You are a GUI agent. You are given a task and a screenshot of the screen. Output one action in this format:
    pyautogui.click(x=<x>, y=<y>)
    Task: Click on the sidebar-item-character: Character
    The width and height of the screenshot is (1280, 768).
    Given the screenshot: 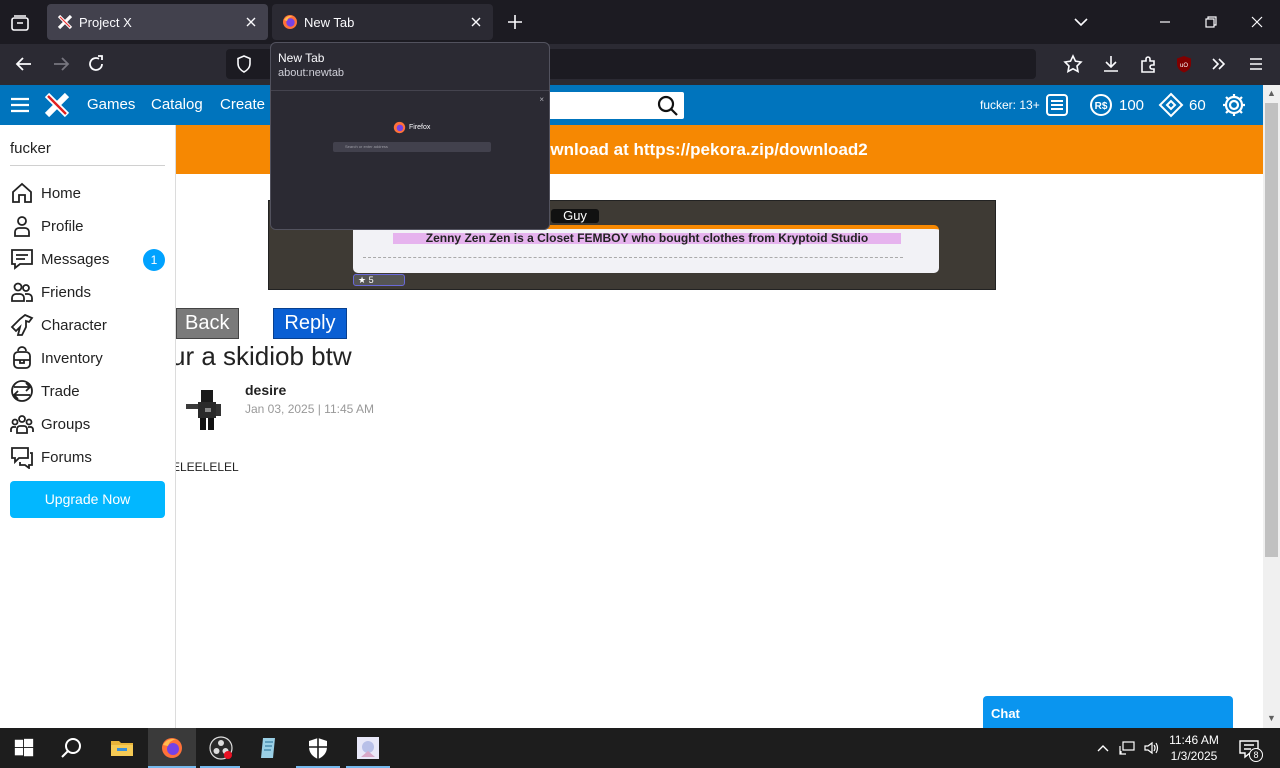 What is the action you would take?
    pyautogui.click(x=90, y=325)
    